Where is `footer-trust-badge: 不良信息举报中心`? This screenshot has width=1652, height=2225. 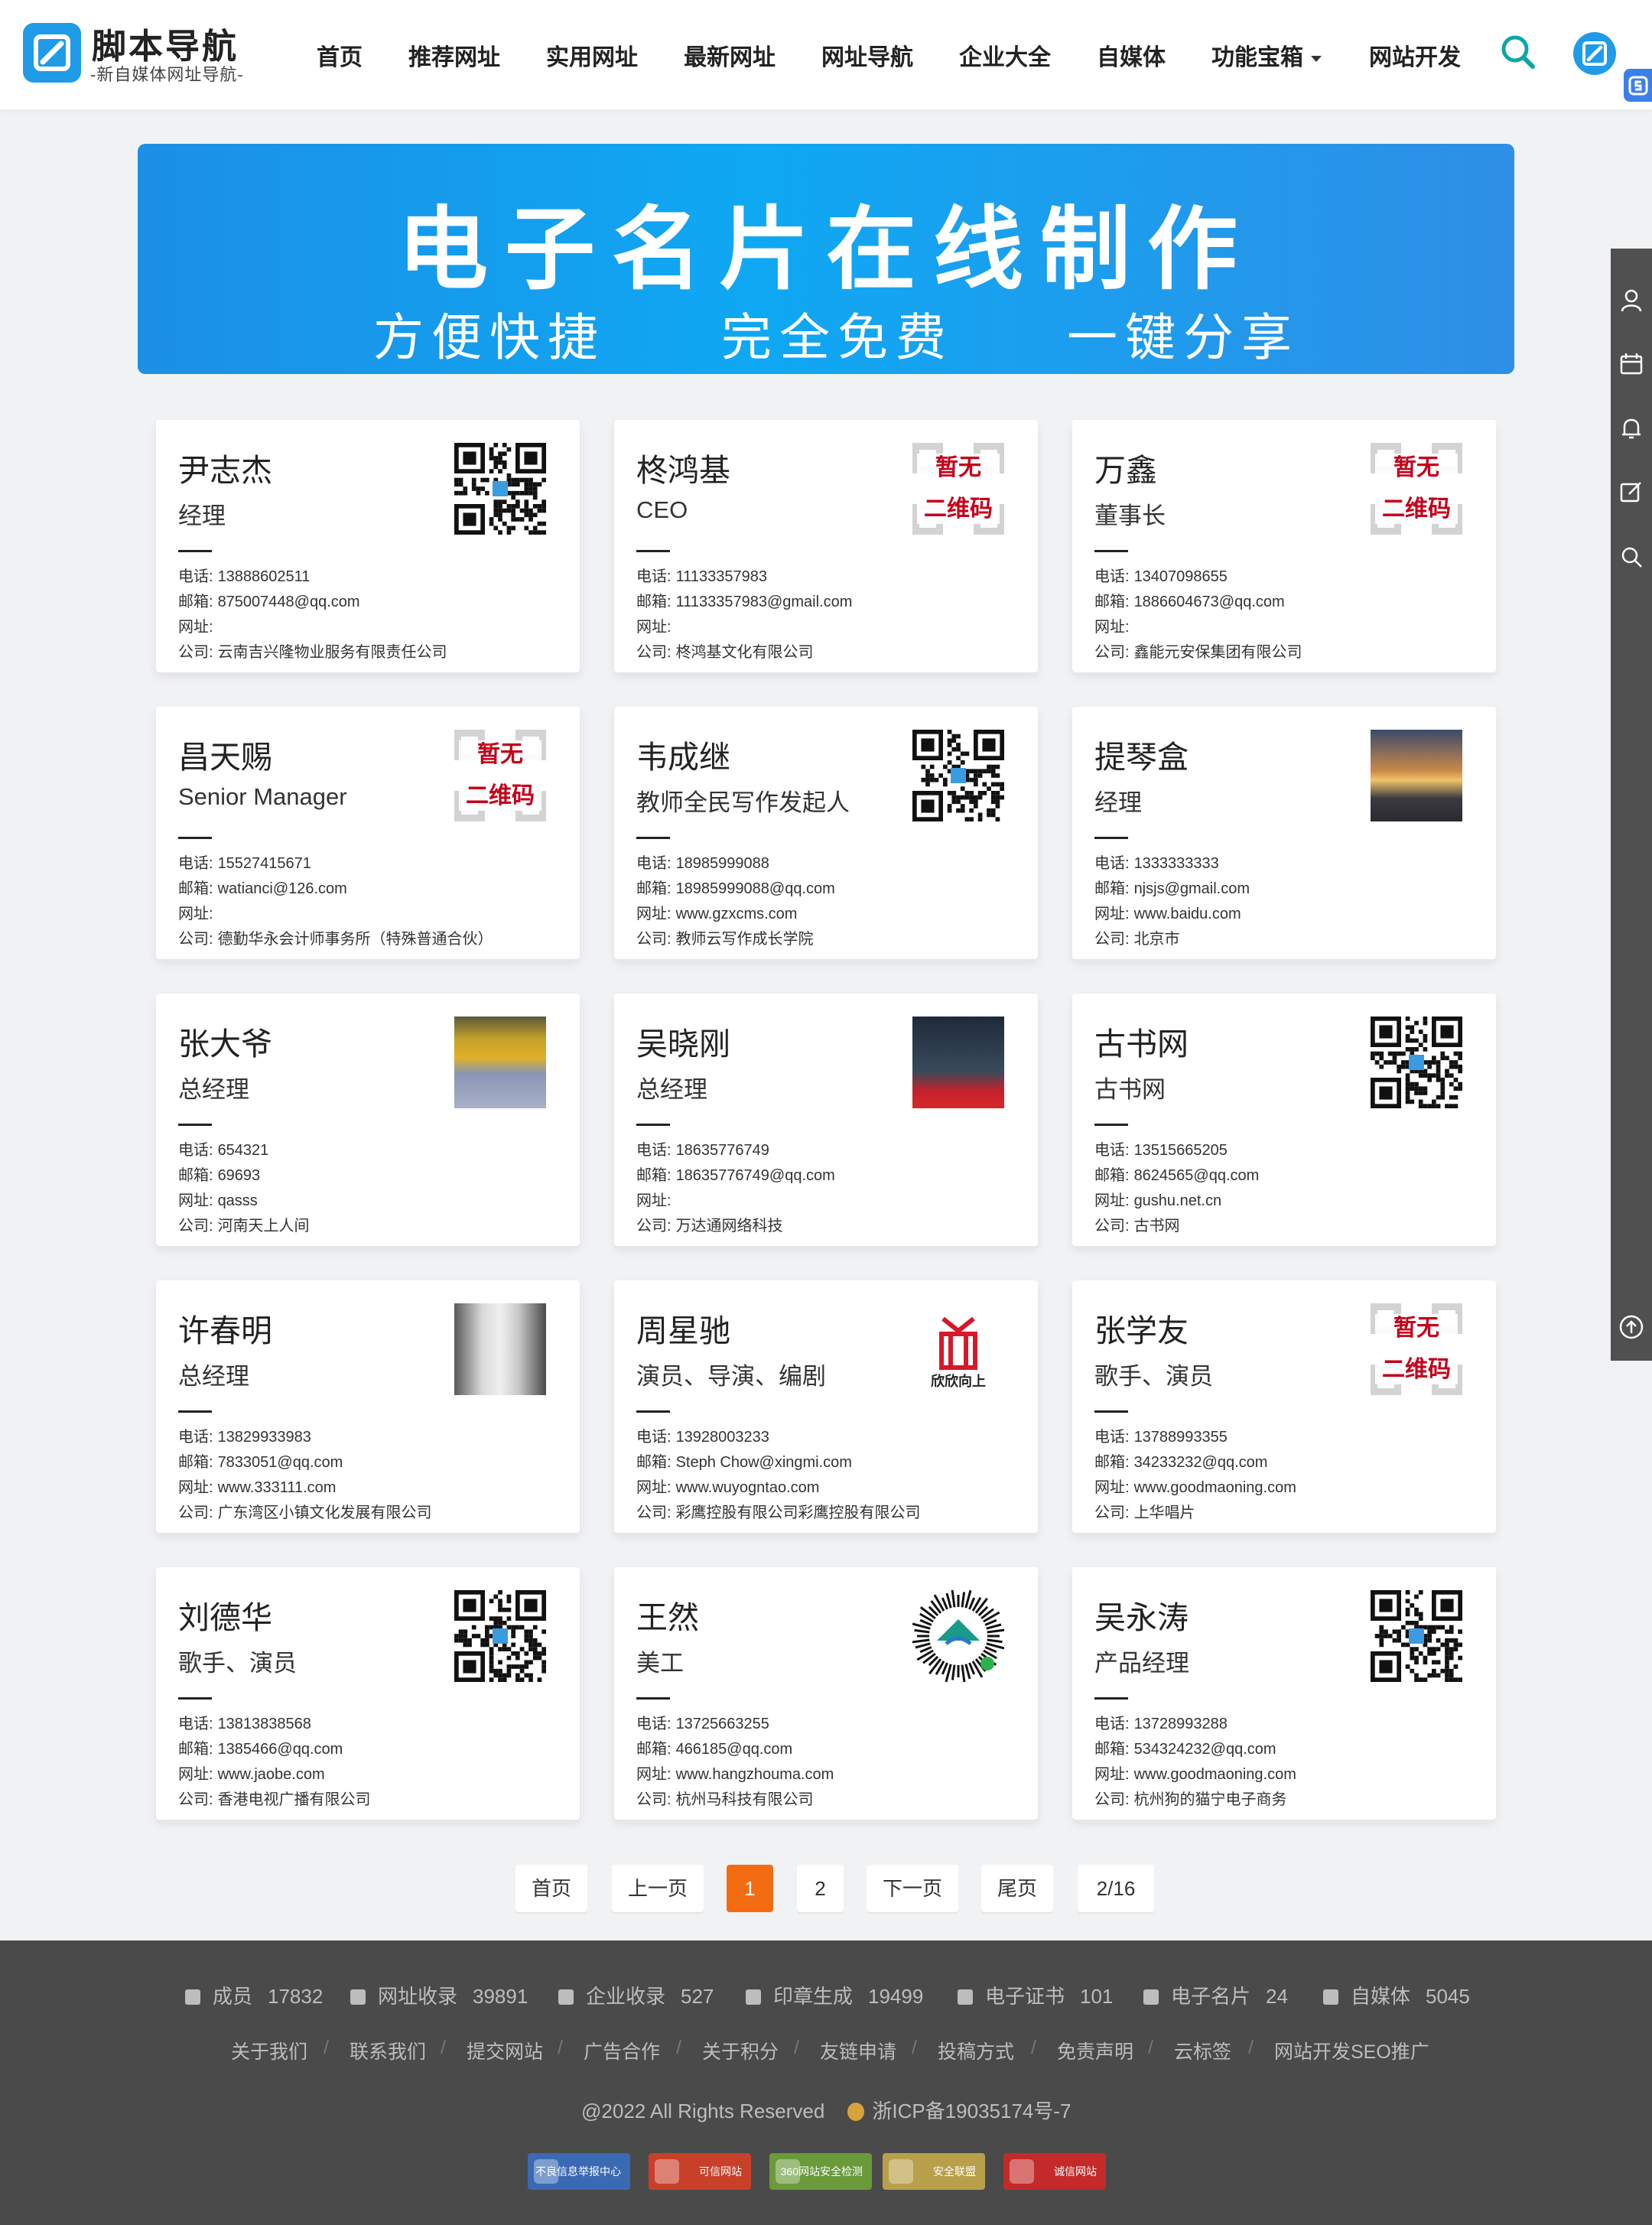 footer-trust-badge: 不良信息举报中心 is located at coordinates (579, 2171).